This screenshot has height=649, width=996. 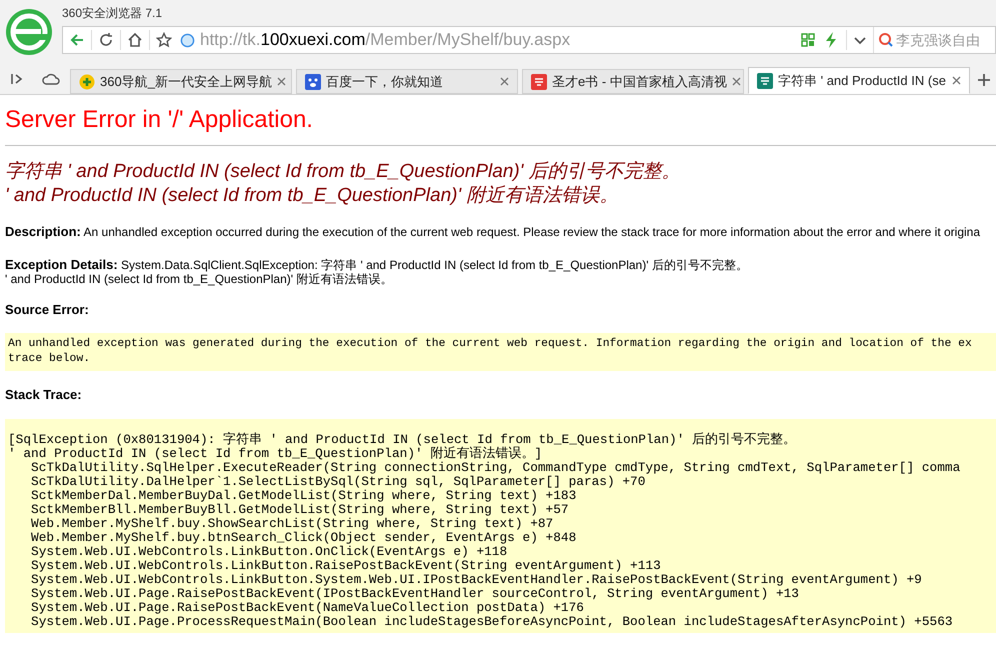 I want to click on plus-badge-icon, so click(x=87, y=82).